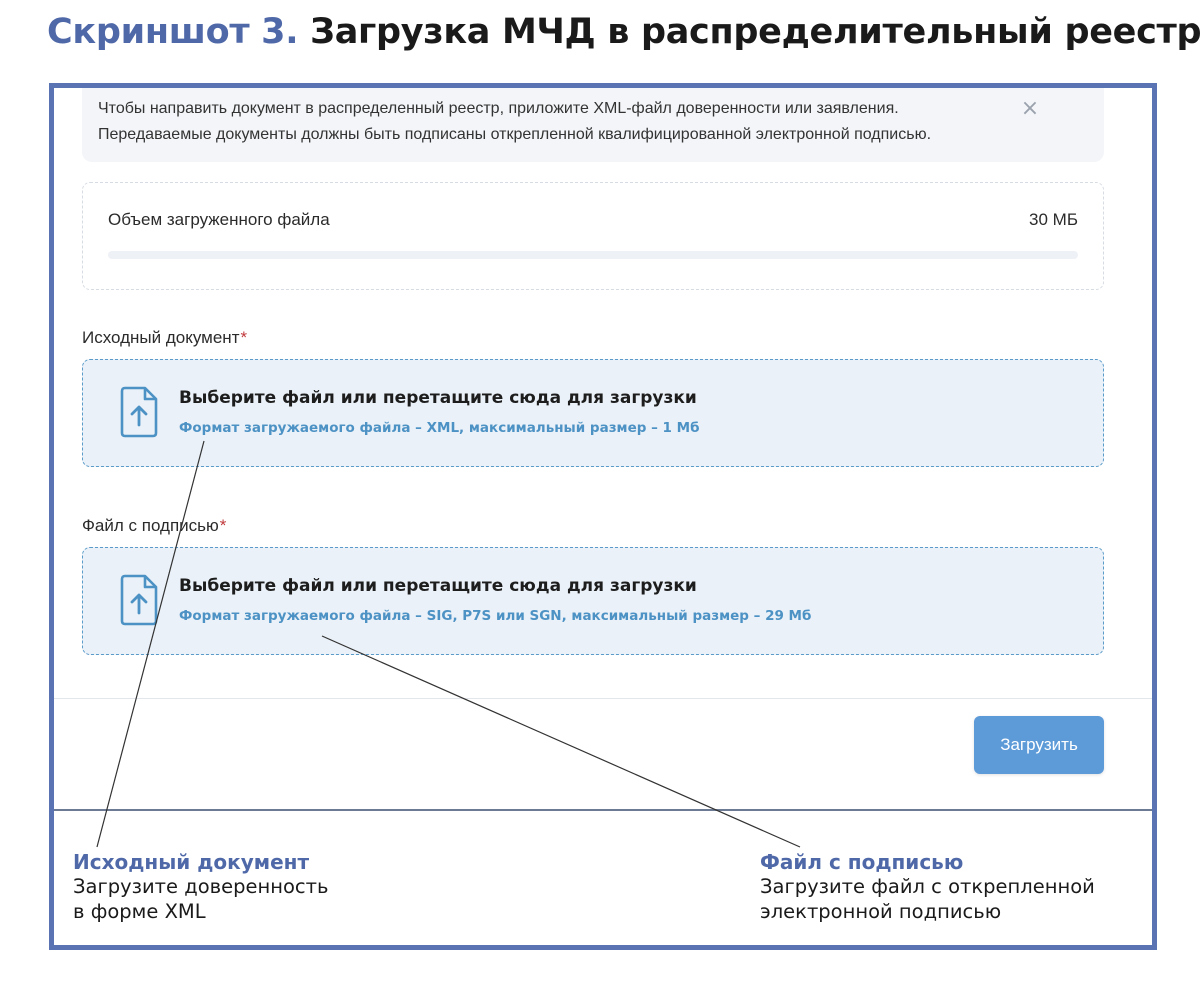 The width and height of the screenshot is (1200, 992). What do you see at coordinates (593, 255) in the screenshot?
I see `file-volume-progress` at bounding box center [593, 255].